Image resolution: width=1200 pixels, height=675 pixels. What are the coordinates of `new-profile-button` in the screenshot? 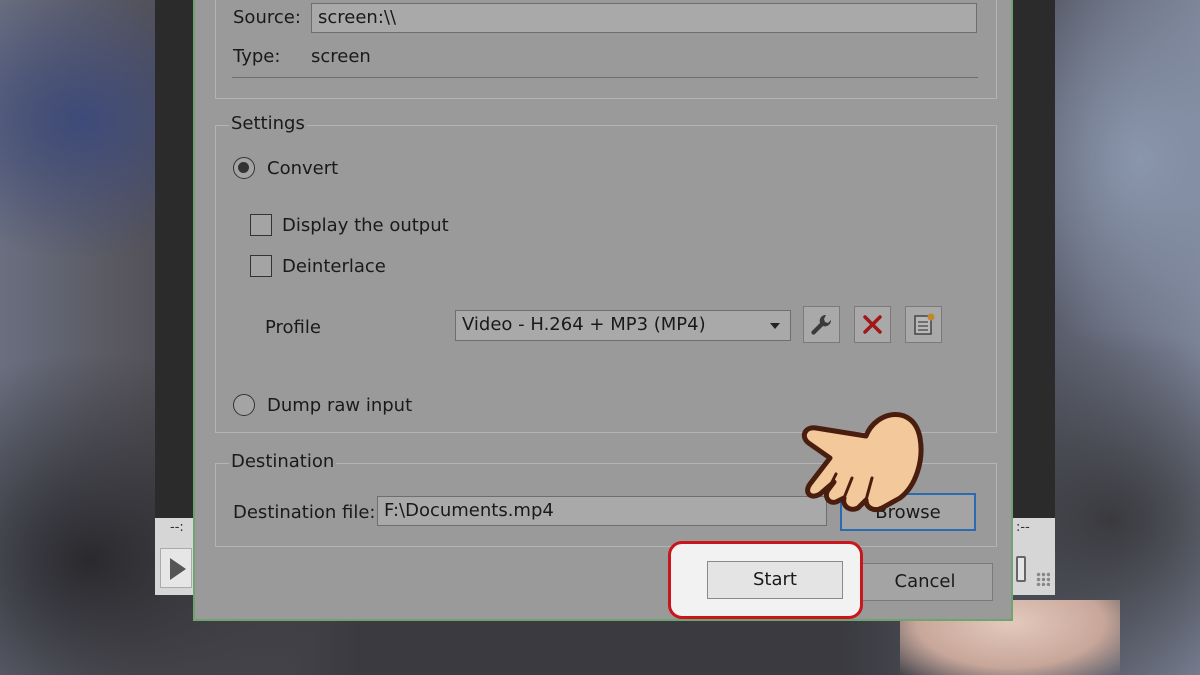 It's located at (923, 324).